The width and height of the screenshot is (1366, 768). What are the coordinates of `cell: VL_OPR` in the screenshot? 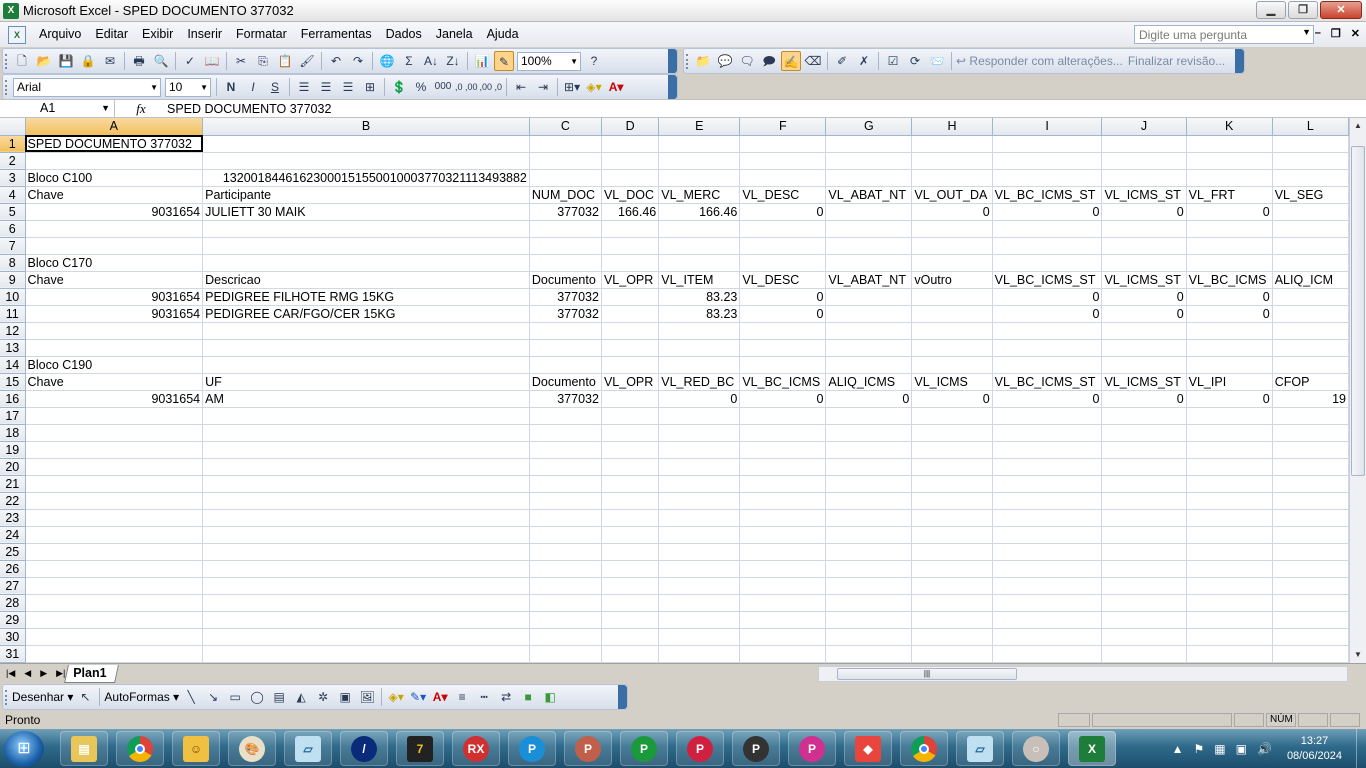 It's located at (630, 382).